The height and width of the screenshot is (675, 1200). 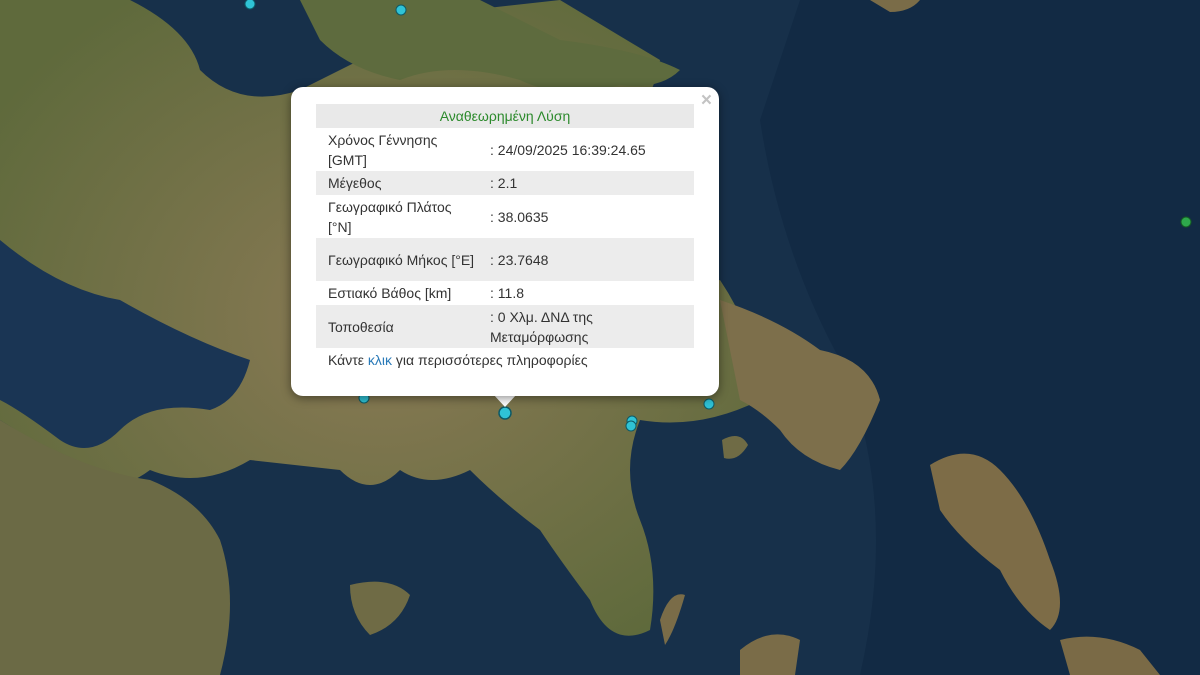 What do you see at coordinates (586, 326) in the screenshot?
I see `location-value: : 0 Χλμ. ΔΝΔ της Μεταμόρφωσης` at bounding box center [586, 326].